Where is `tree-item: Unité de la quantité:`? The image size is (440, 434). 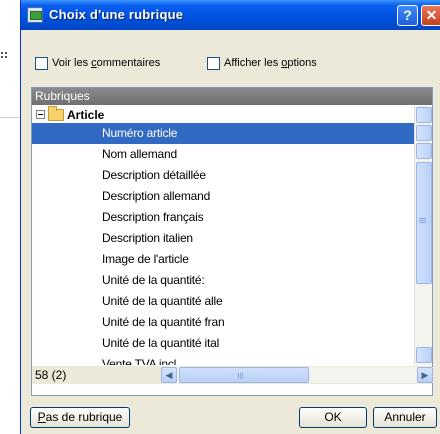
tree-item: Unité de la quantité: is located at coordinates (223, 280).